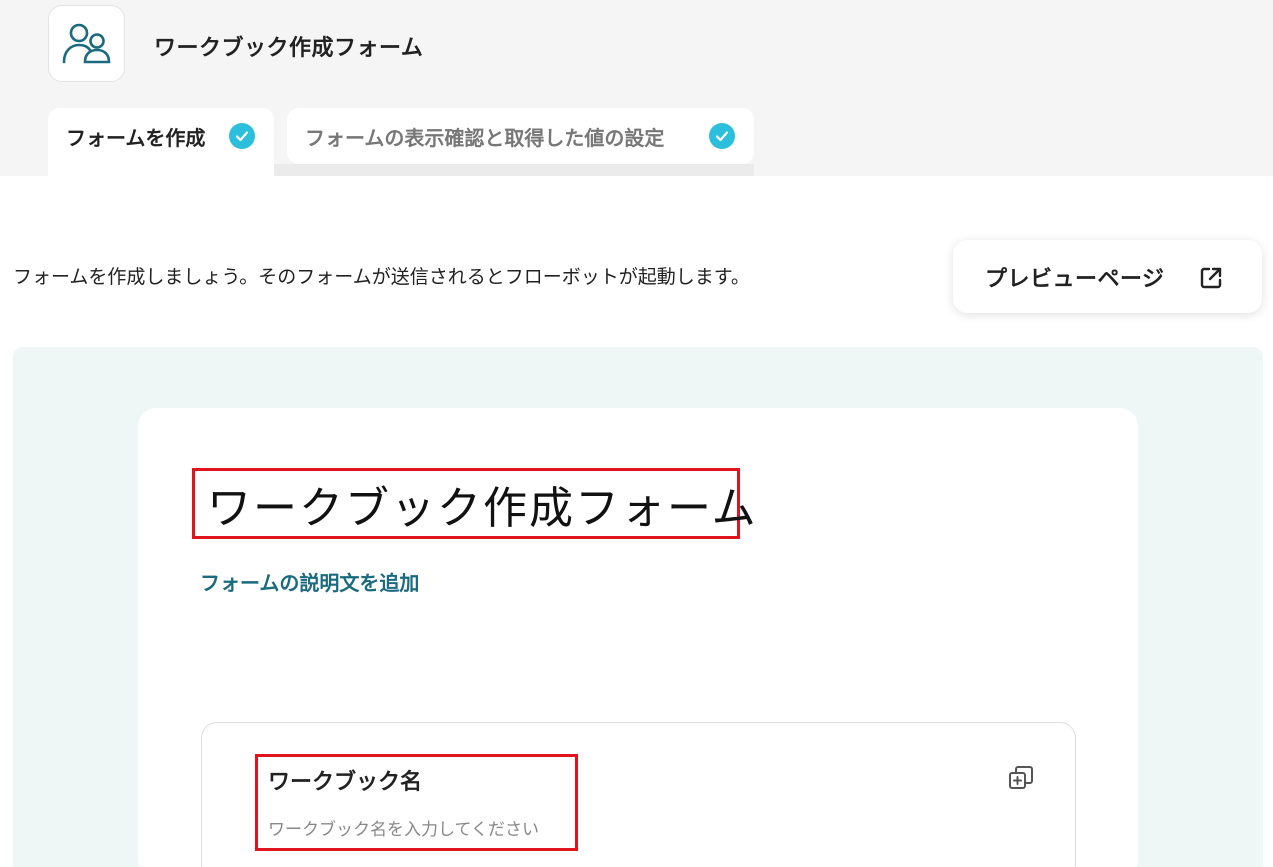  What do you see at coordinates (381, 277) in the screenshot?
I see `intro-text: フォームを作成しましょう。そのフォームが送信されるとフローボットが起動します。` at bounding box center [381, 277].